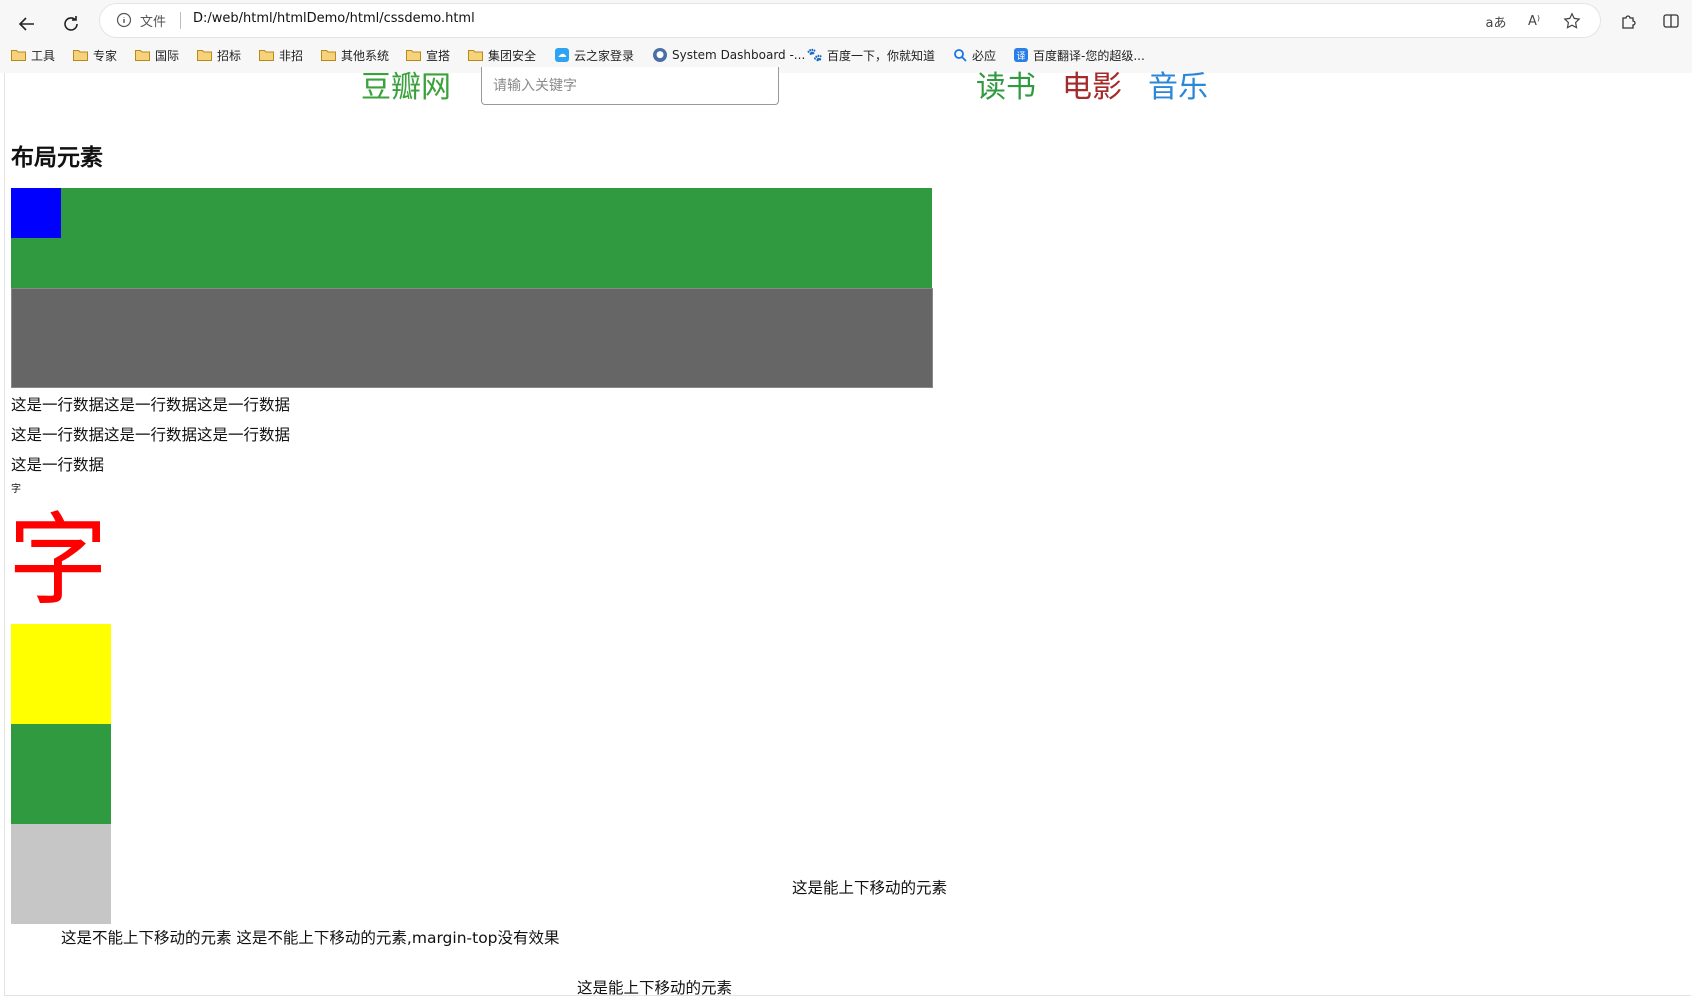  What do you see at coordinates (870, 55) in the screenshot?
I see `bookmark-baidu: 🐾 百度一下，你就知道` at bounding box center [870, 55].